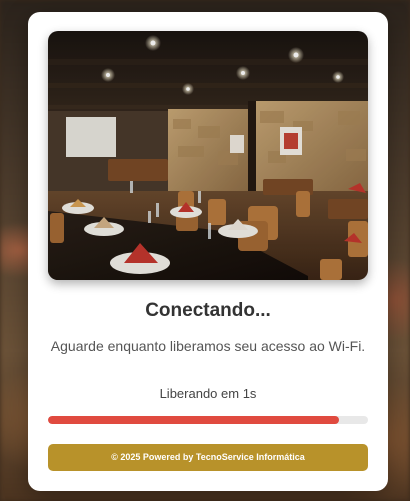 The image size is (410, 501). I want to click on countdown-text: Liberando em 1s, so click(208, 393).